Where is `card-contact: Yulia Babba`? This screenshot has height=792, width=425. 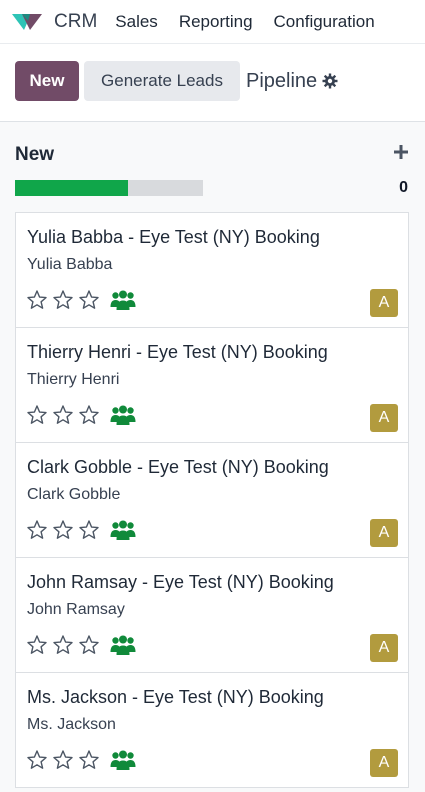
card-contact: Yulia Babba is located at coordinates (70, 264).